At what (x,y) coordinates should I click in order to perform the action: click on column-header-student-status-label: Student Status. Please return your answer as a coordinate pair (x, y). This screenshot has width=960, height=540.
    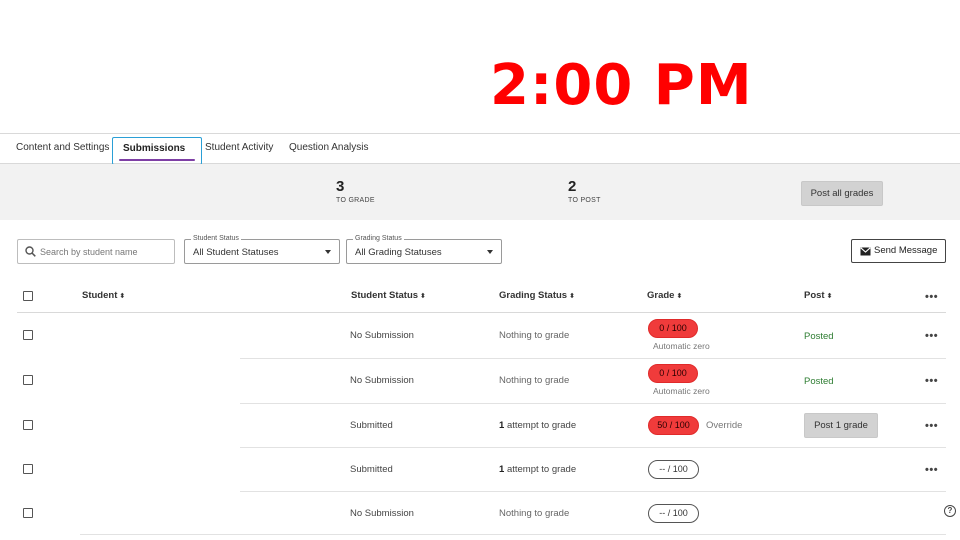
    Looking at the image, I should click on (385, 295).